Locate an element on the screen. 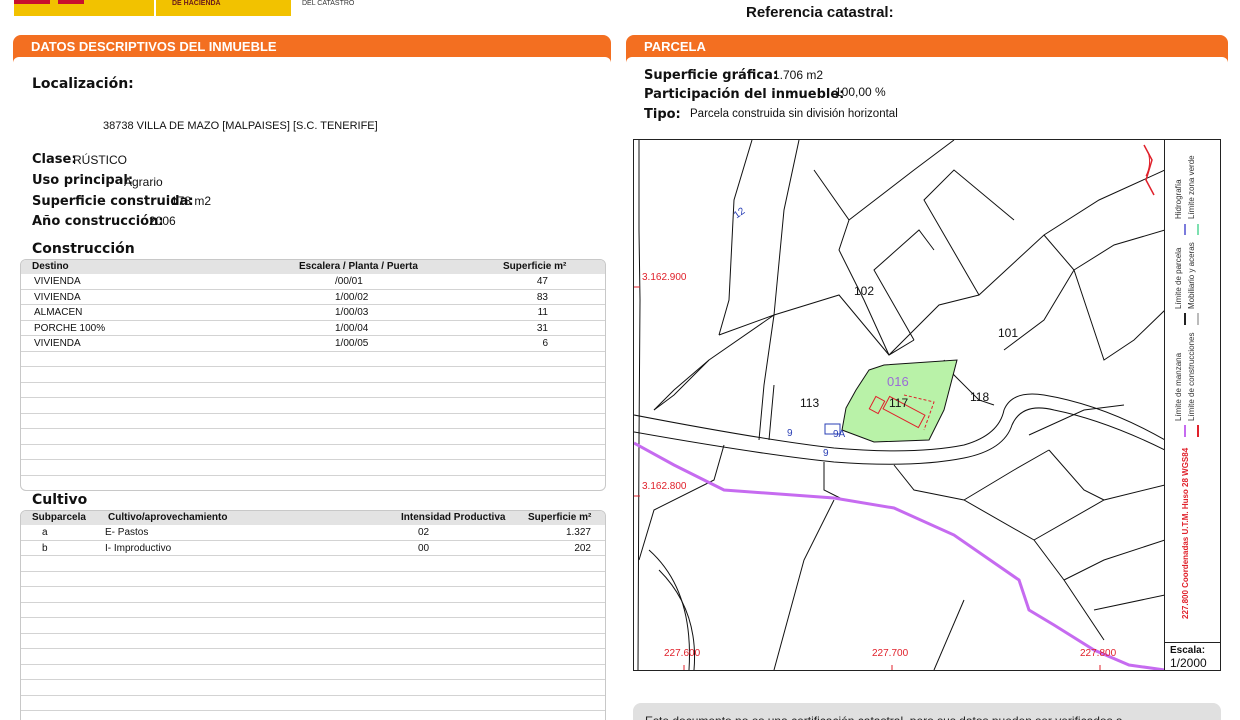 The height and width of the screenshot is (720, 1240). superficie-construida-label: Superficie construida: is located at coordinates (113, 201).